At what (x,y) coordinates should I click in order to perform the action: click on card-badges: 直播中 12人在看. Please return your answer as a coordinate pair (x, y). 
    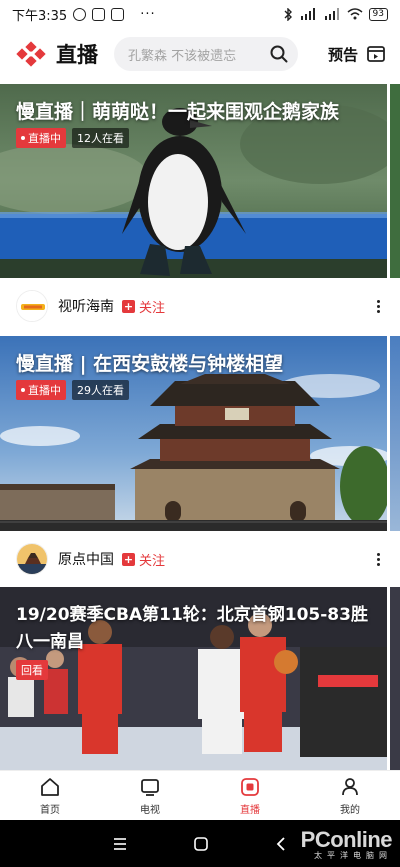
    Looking at the image, I should click on (72, 138).